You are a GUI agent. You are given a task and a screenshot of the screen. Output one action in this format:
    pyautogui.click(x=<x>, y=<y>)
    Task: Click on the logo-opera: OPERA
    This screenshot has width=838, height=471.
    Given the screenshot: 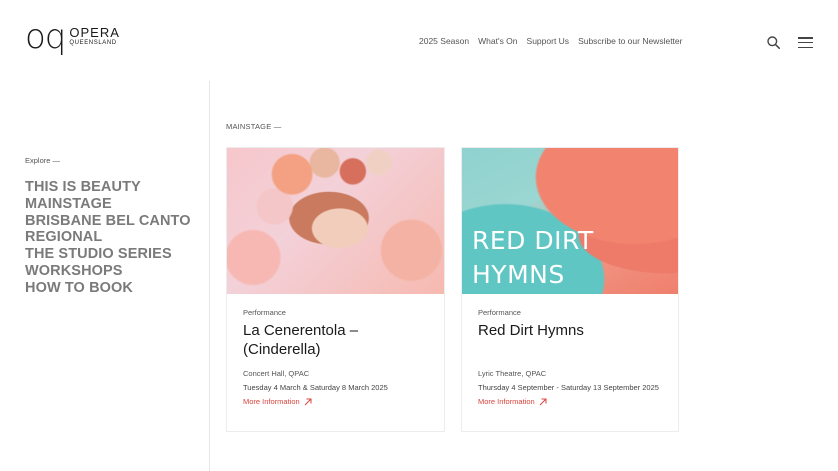 What is the action you would take?
    pyautogui.click(x=94, y=32)
    